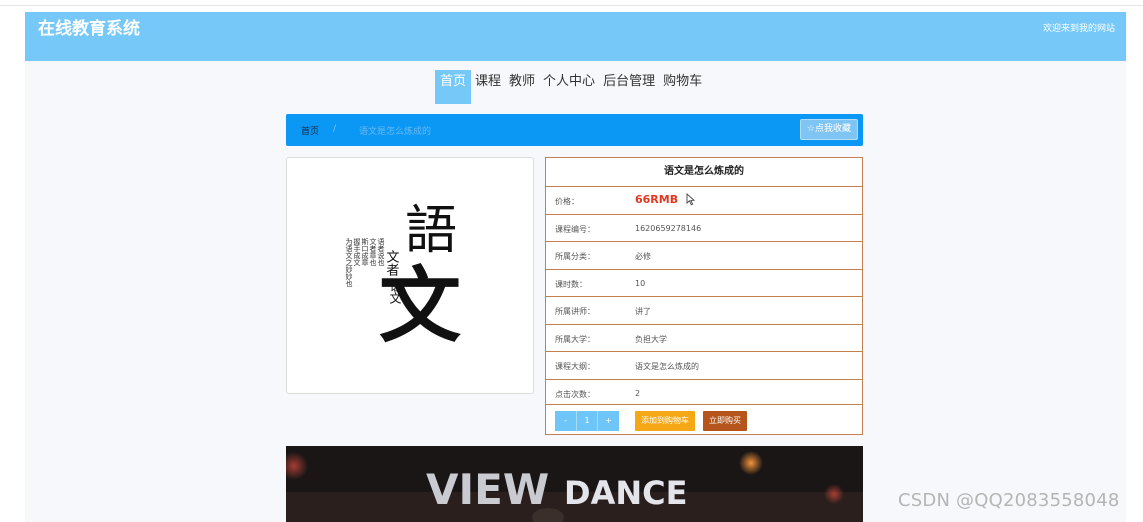  Describe the element at coordinates (629, 87) in the screenshot. I see `nav-admin: 后台管理` at that location.